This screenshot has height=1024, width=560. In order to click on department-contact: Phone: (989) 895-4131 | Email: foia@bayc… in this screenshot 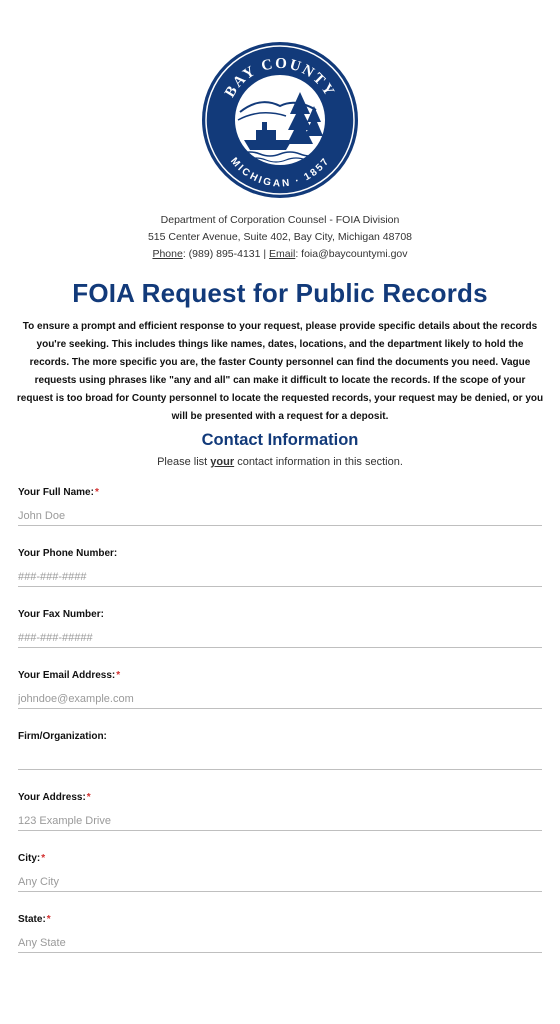, I will do `click(280, 254)`.